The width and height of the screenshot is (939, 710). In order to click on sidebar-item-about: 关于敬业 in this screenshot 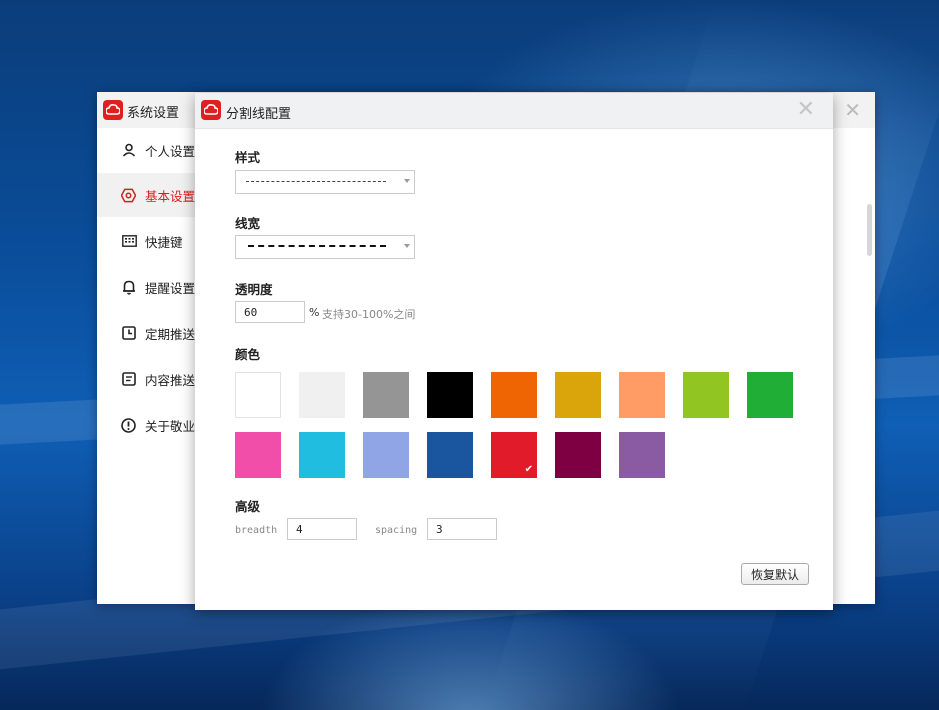, I will do `click(146, 425)`.